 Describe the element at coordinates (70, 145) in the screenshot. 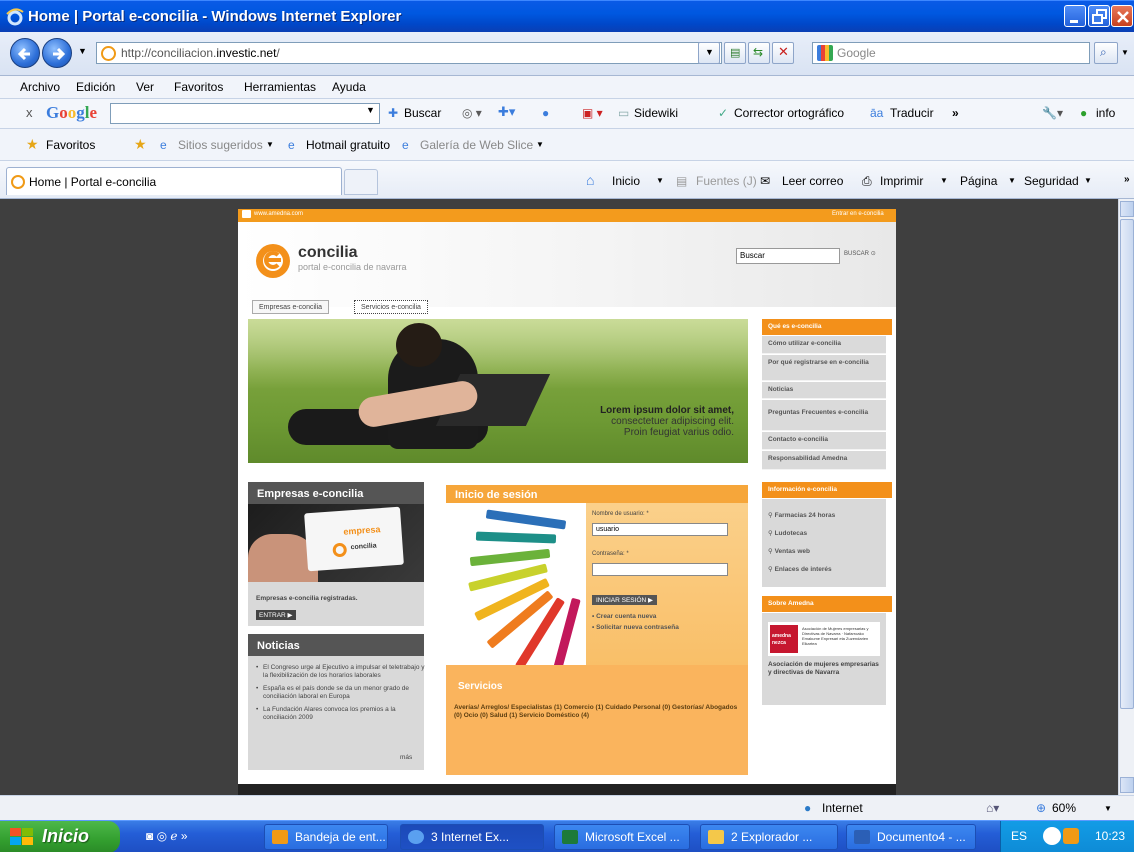

I see `favorites-button: Favoritos` at that location.